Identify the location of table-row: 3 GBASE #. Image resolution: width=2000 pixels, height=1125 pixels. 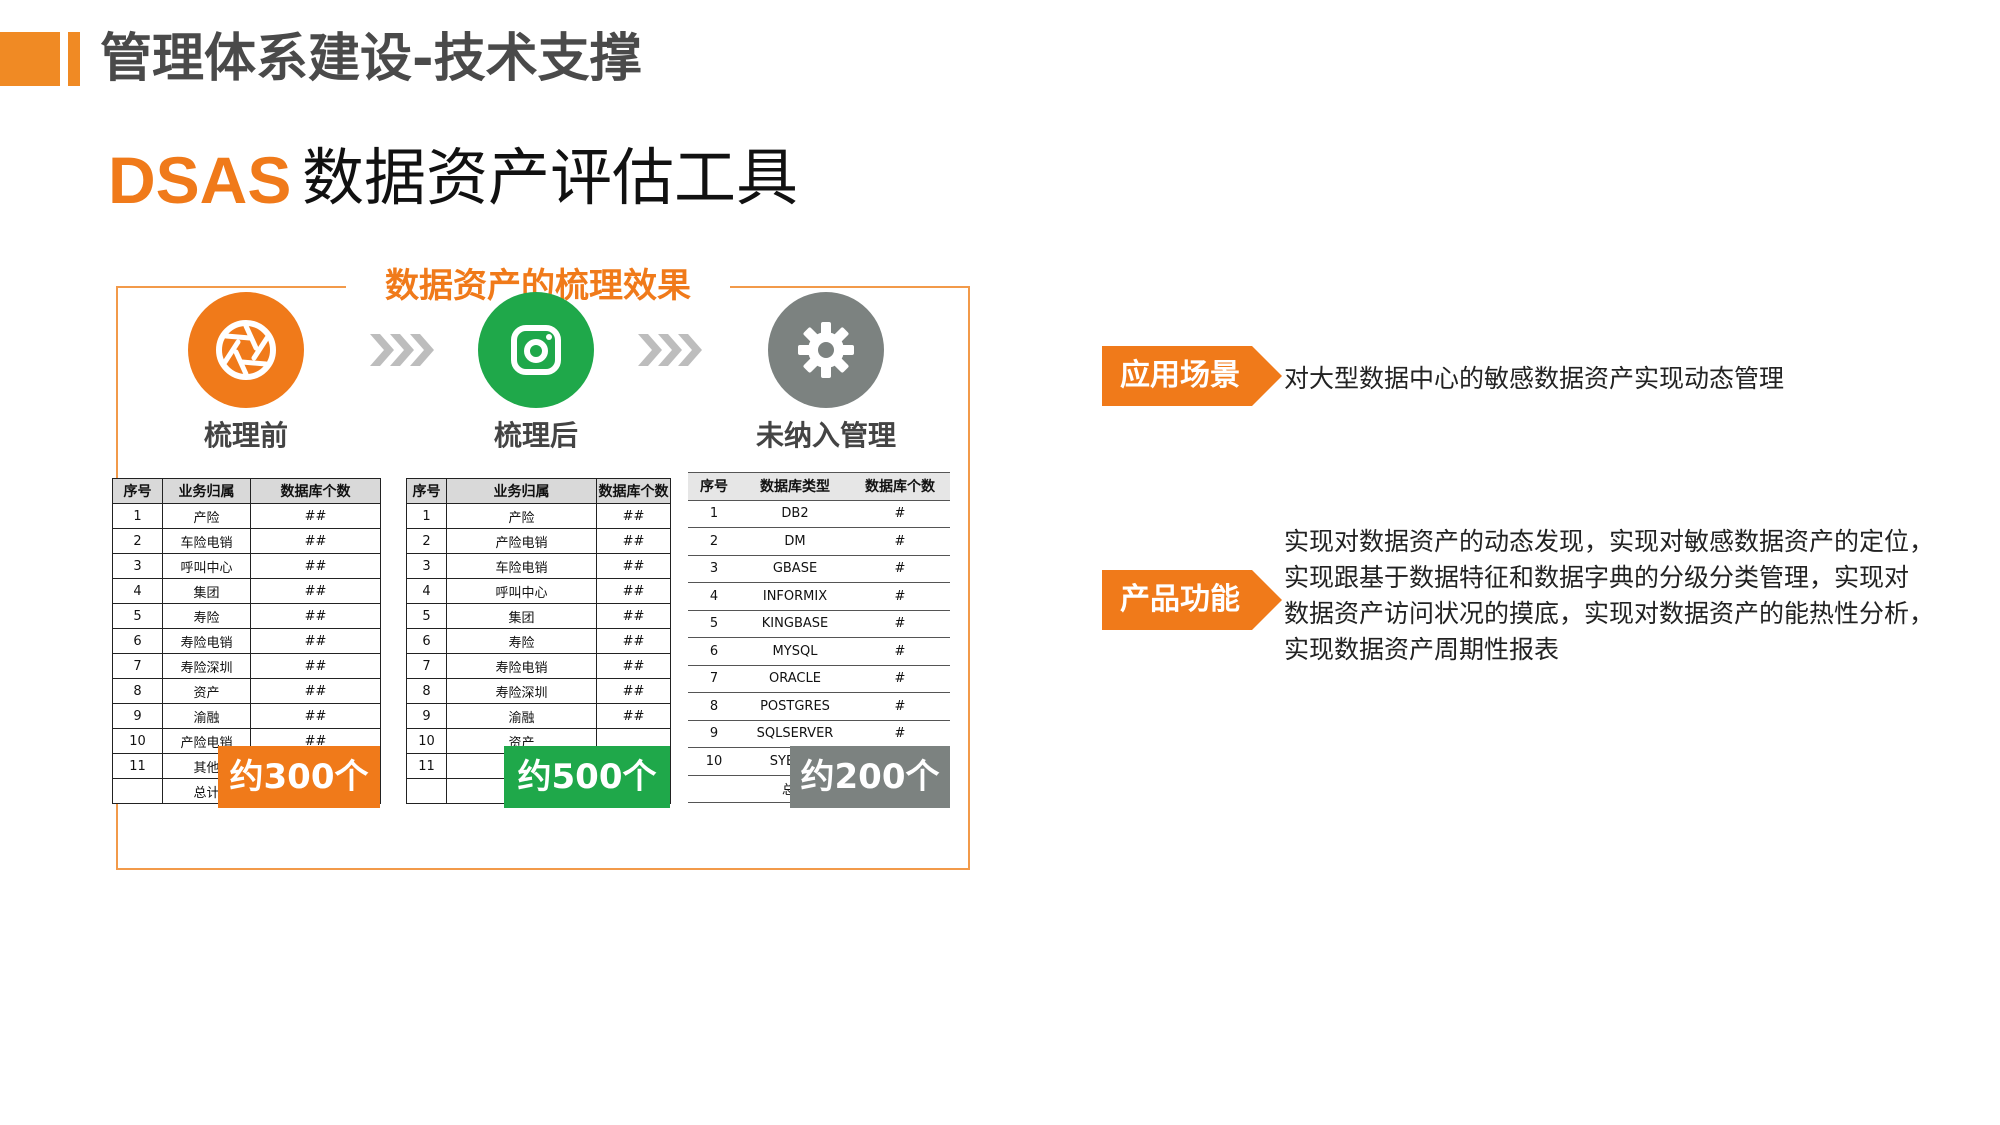
(819, 568).